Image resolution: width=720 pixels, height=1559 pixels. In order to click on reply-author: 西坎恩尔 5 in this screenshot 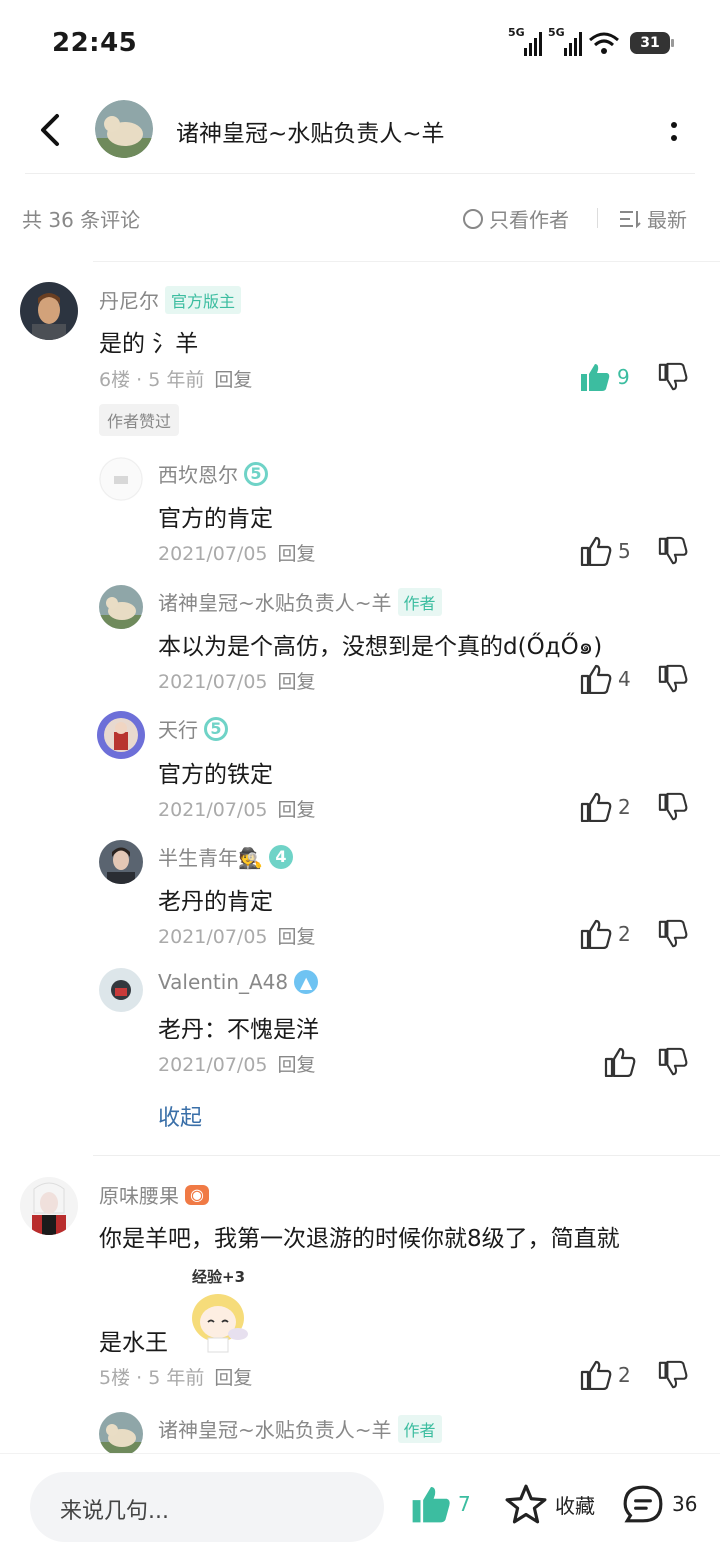, I will do `click(213, 473)`.